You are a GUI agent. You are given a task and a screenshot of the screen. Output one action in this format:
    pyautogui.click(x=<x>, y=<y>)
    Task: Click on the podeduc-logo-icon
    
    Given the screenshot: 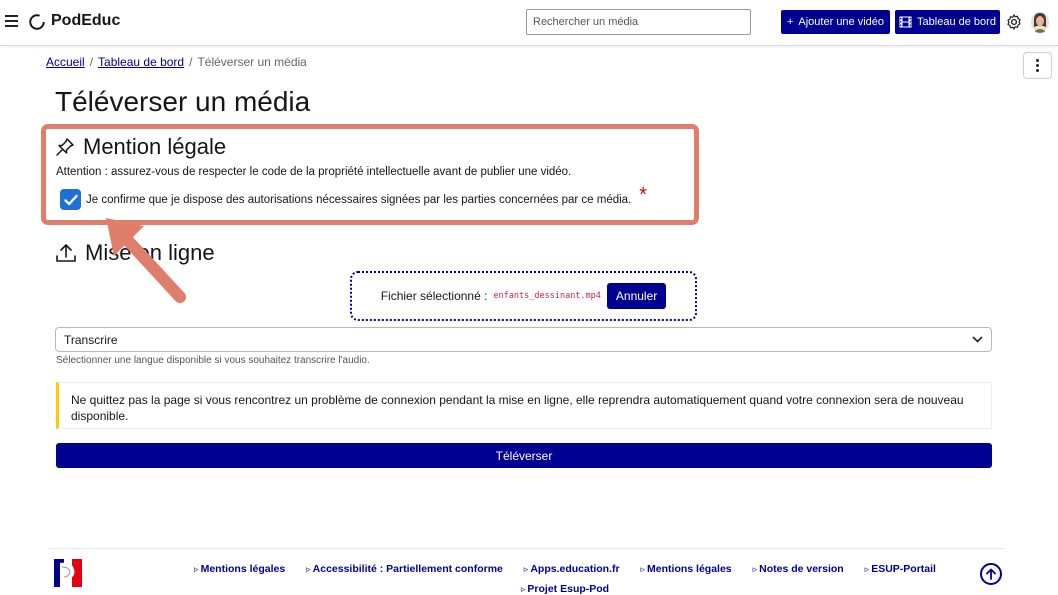 What is the action you would take?
    pyautogui.click(x=37, y=22)
    